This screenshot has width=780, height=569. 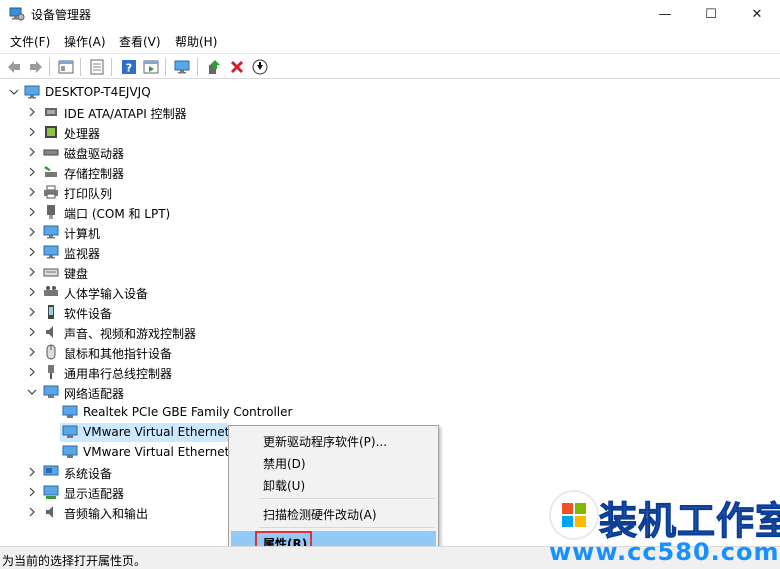 I want to click on usb-icon, so click(x=51, y=372).